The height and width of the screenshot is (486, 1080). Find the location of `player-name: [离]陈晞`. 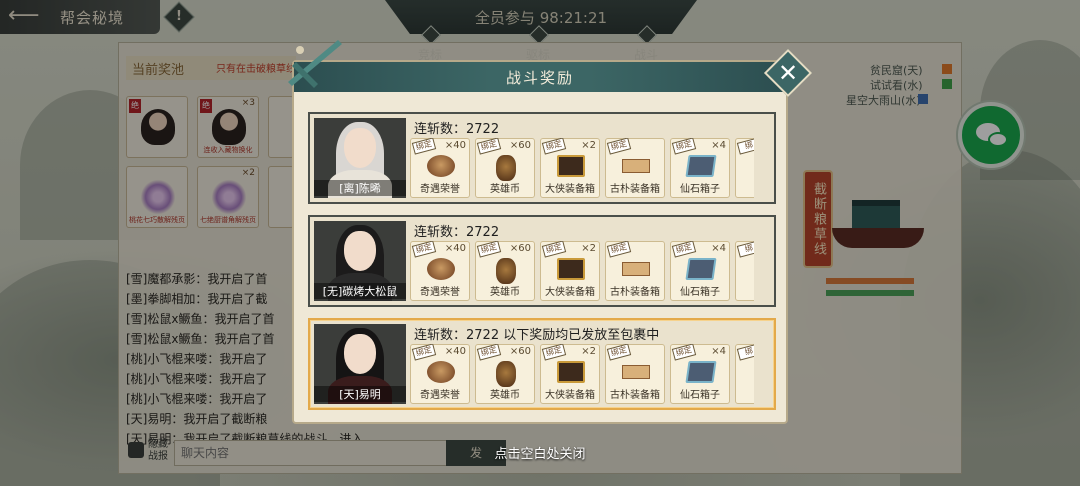

player-name: [离]陈晞 is located at coordinates (360, 188).